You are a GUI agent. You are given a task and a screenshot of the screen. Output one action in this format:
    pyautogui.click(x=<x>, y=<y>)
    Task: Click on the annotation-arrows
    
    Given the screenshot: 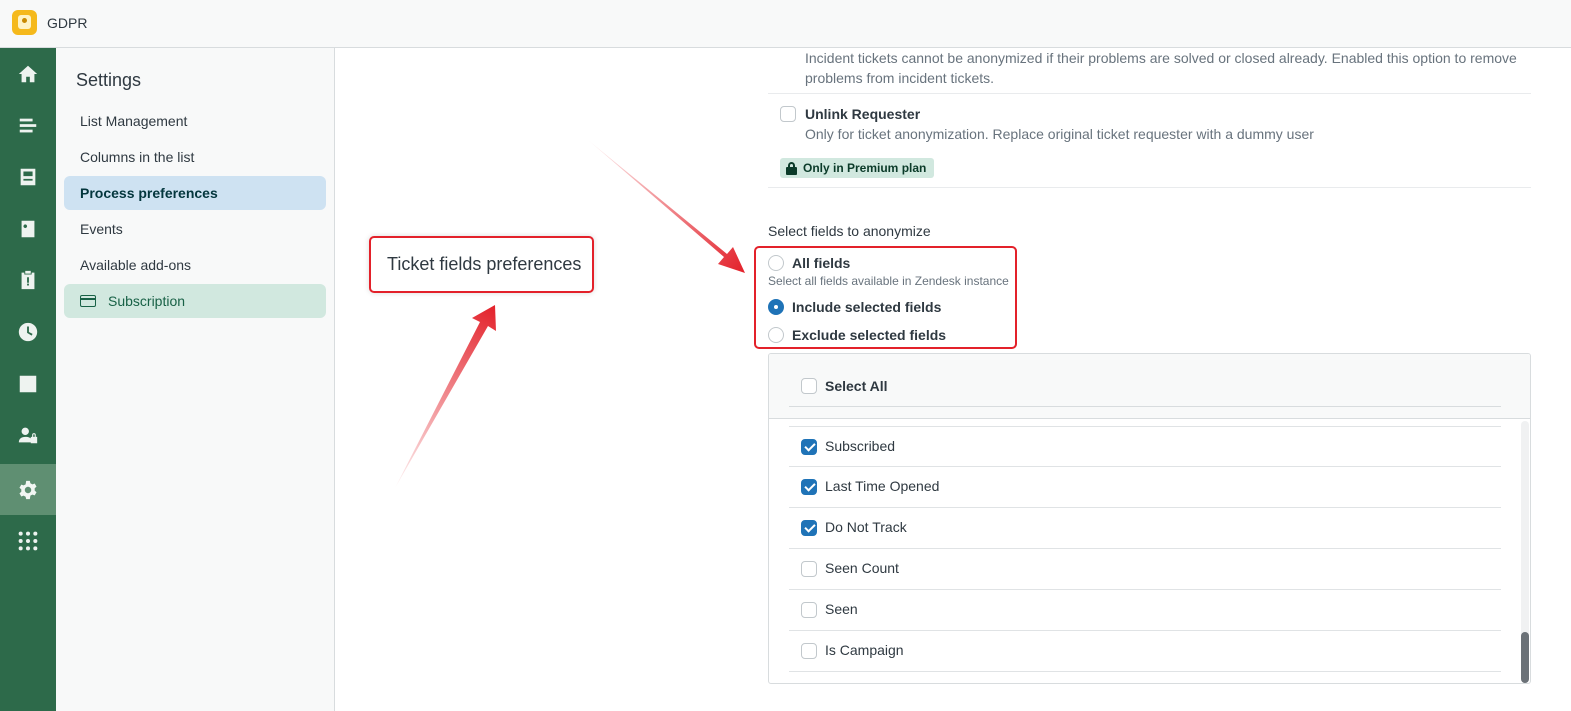 What is the action you would take?
    pyautogui.click(x=570, y=314)
    